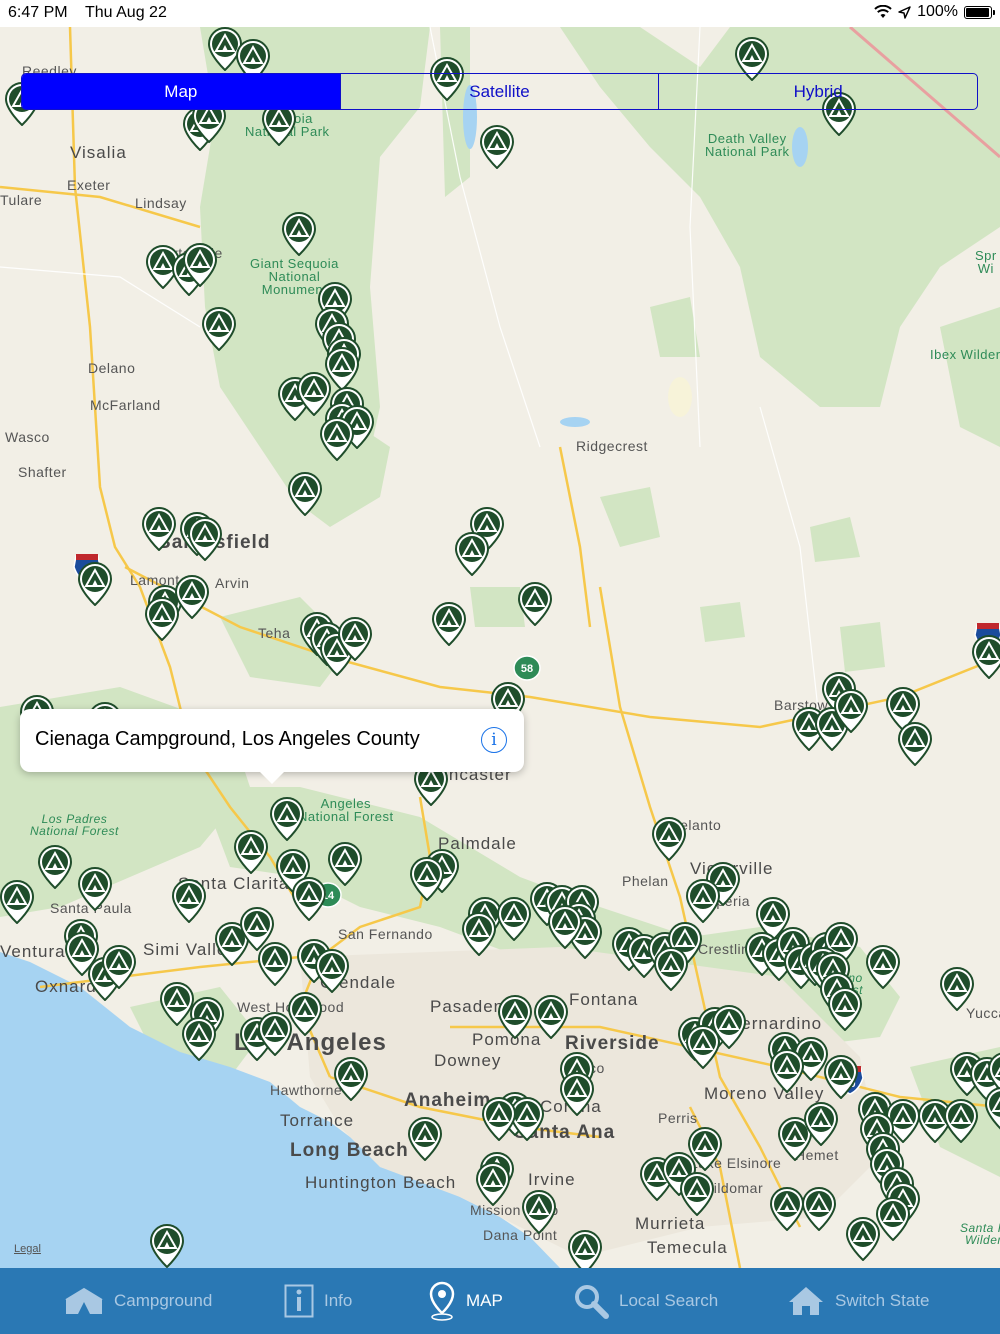  I want to click on highway-shield-58: 58, so click(527, 669).